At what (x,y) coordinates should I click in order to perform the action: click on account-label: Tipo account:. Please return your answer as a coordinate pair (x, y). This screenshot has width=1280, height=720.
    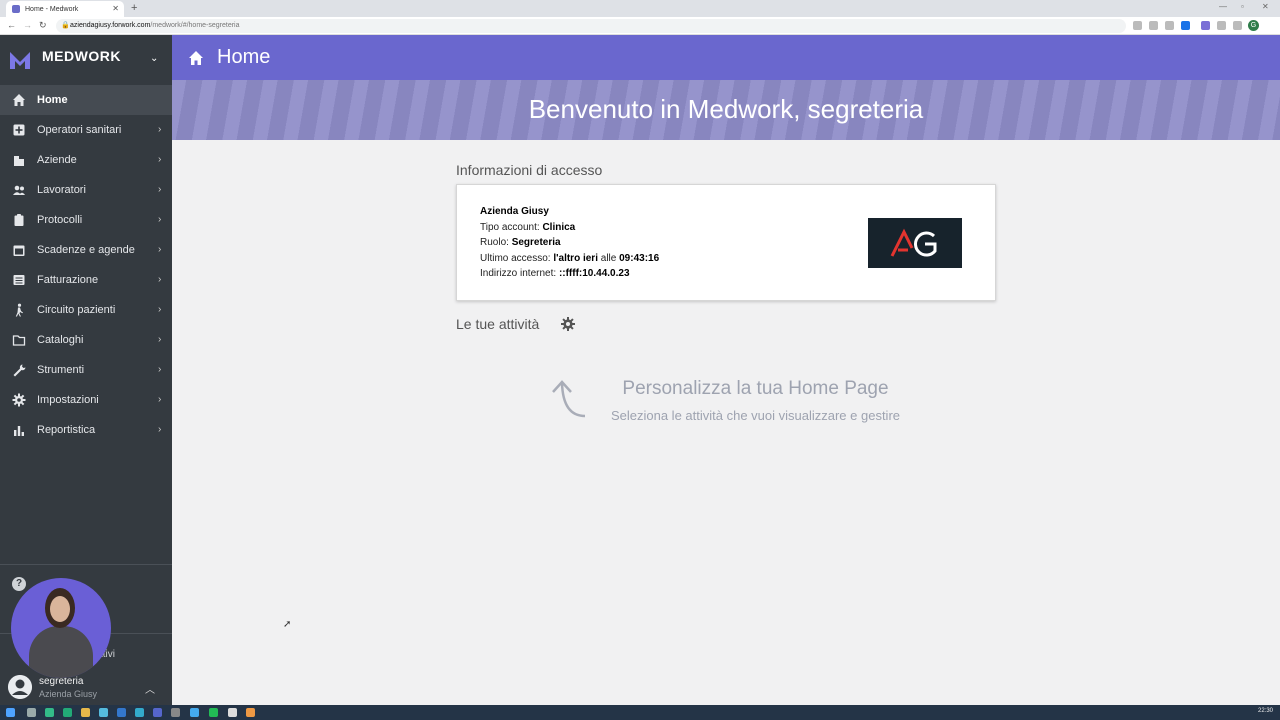
    Looking at the image, I should click on (510, 227).